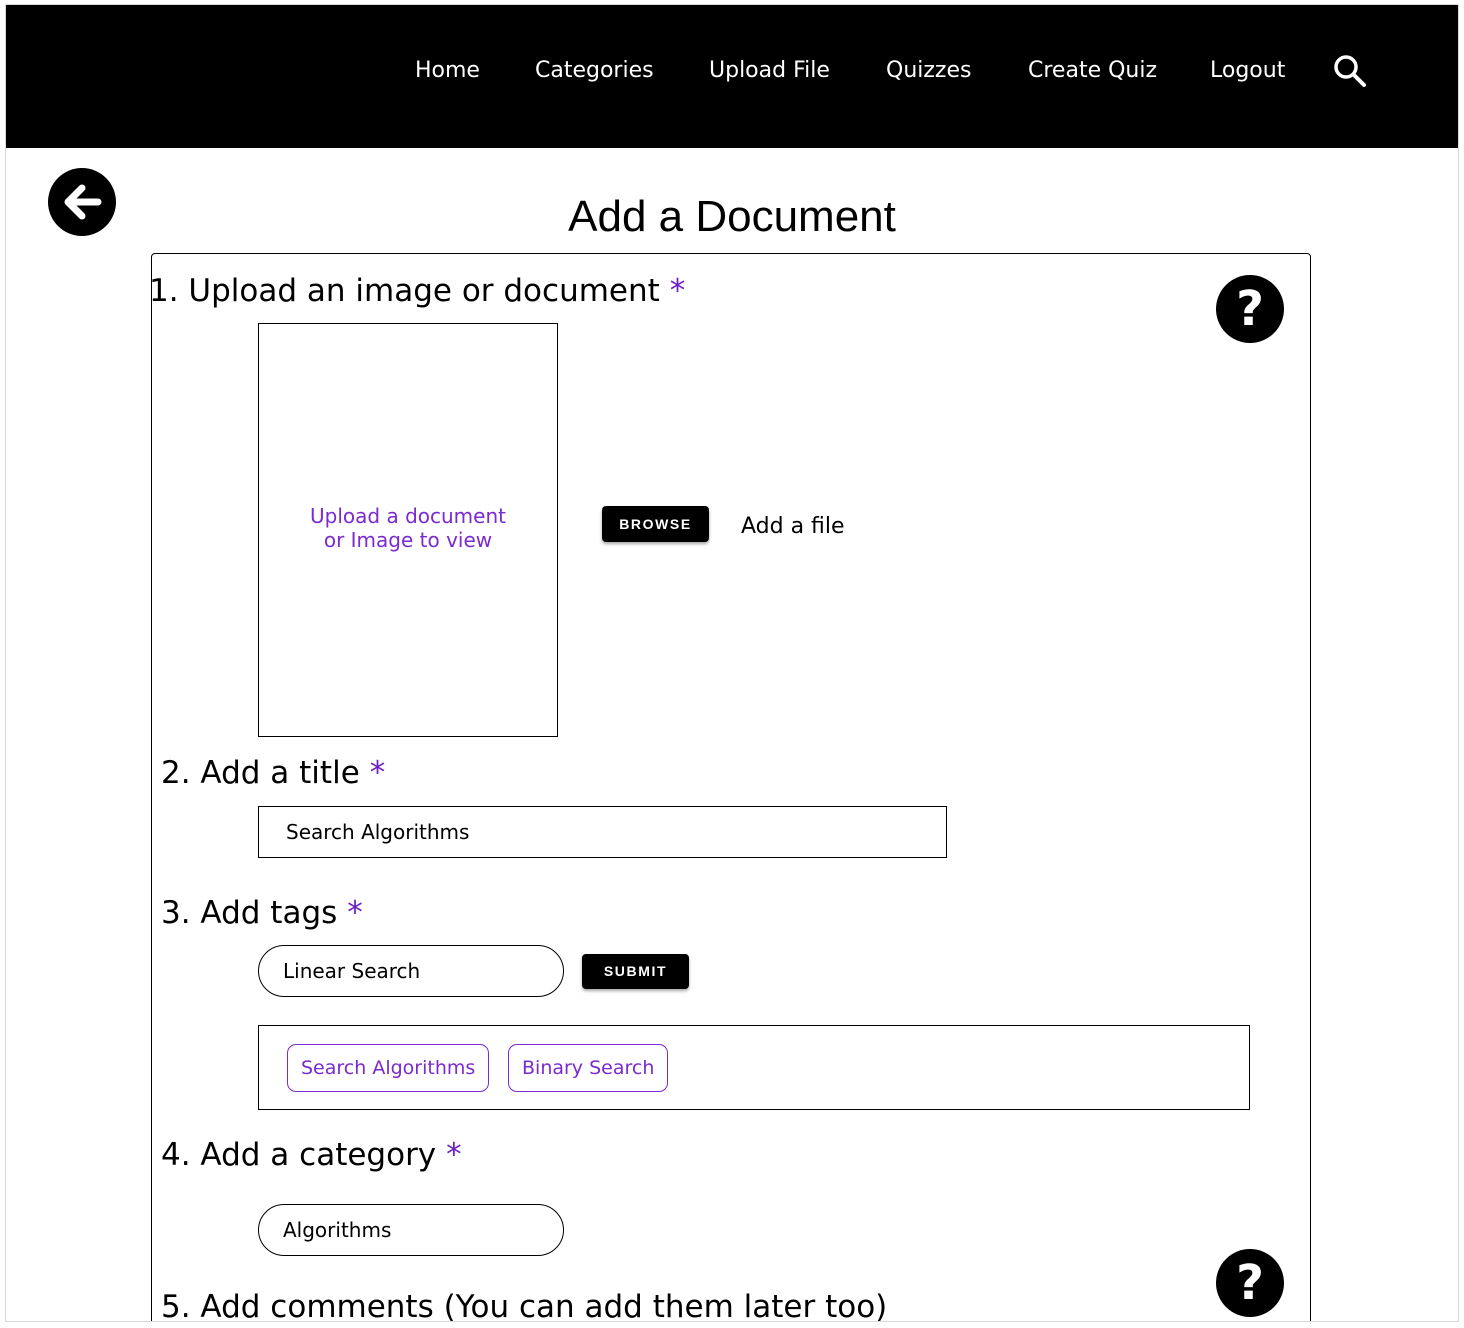 Image resolution: width=1464 pixels, height=1328 pixels. I want to click on step-category-heading: 4. Add a category *, so click(311, 1155).